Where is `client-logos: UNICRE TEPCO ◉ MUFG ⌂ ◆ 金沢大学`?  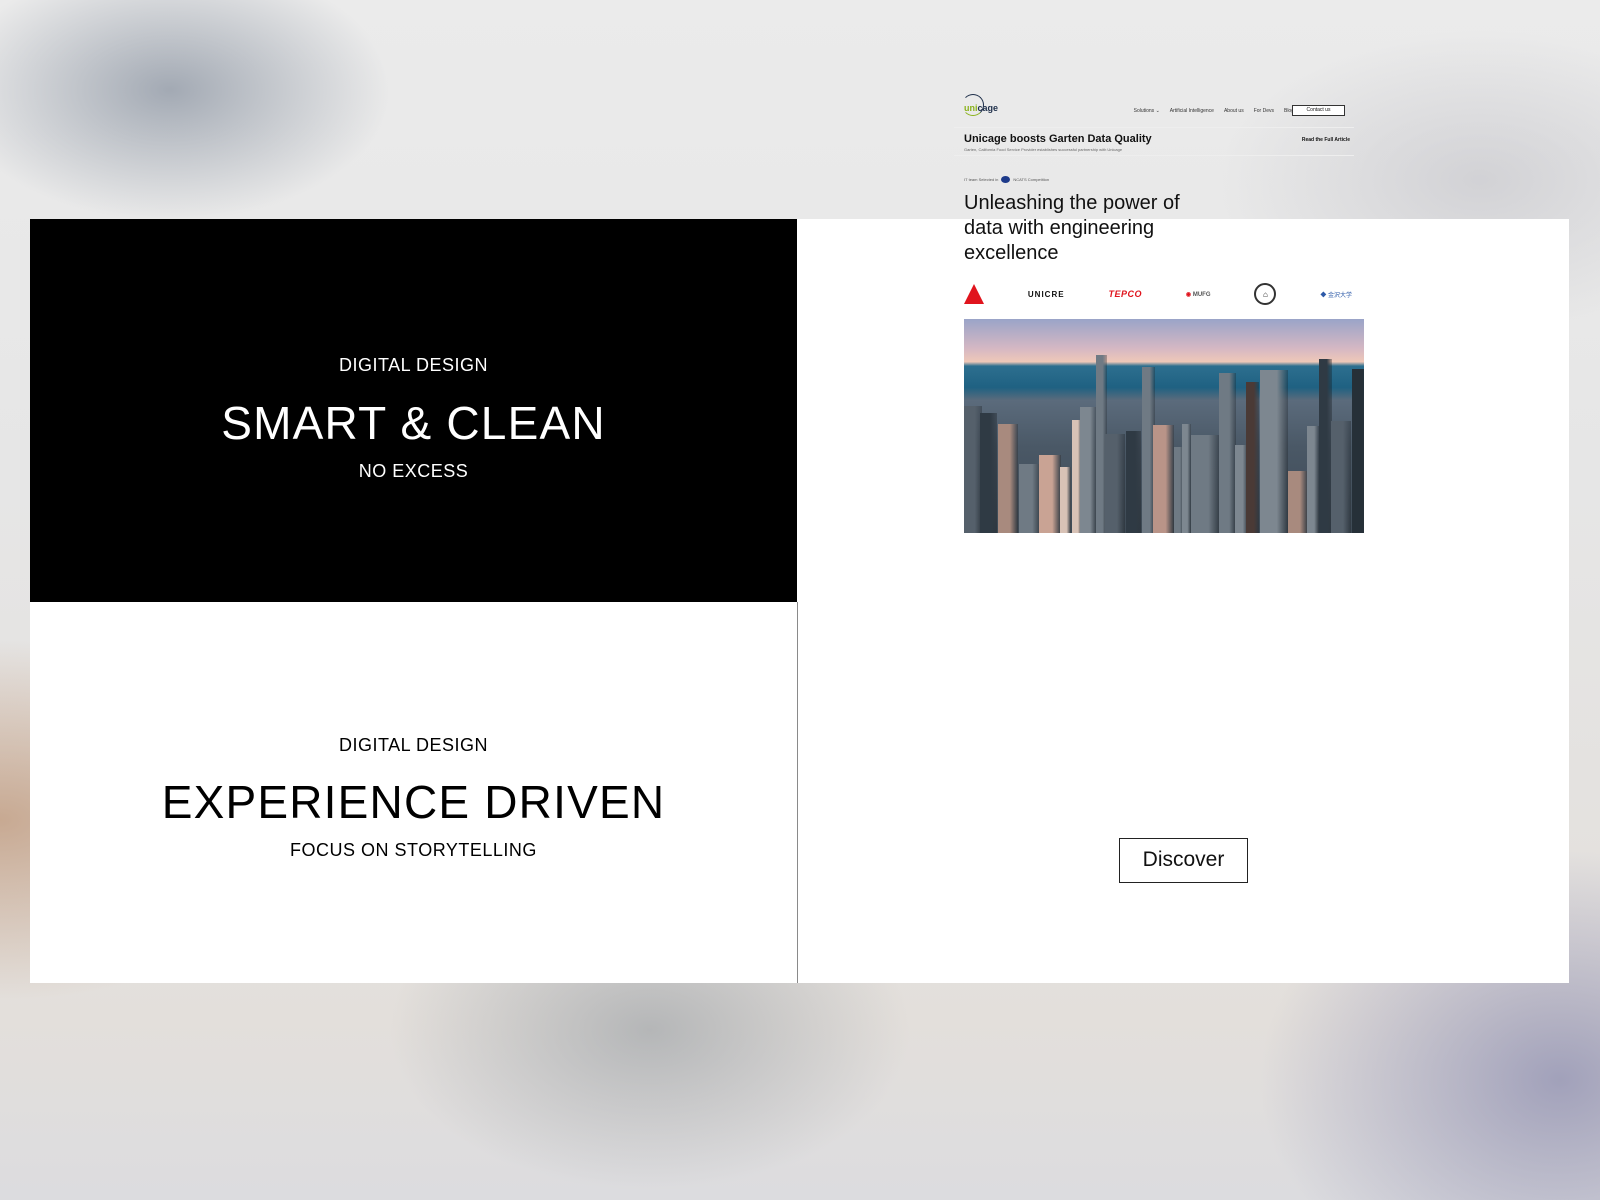
client-logos: UNICRE TEPCO ◉ MUFG ⌂ ◆ 金沢大学 is located at coordinates (1159, 294).